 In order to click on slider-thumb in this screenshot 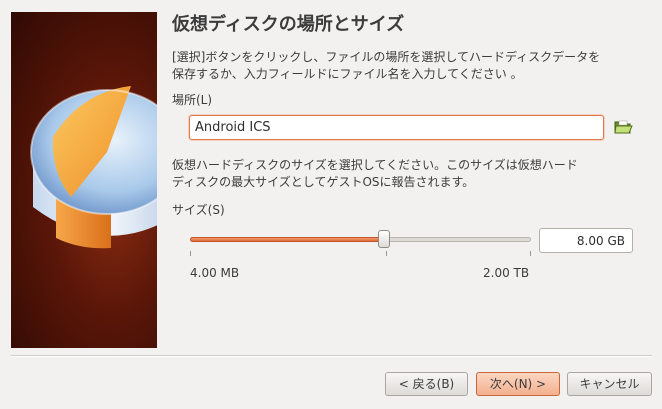, I will do `click(384, 239)`.